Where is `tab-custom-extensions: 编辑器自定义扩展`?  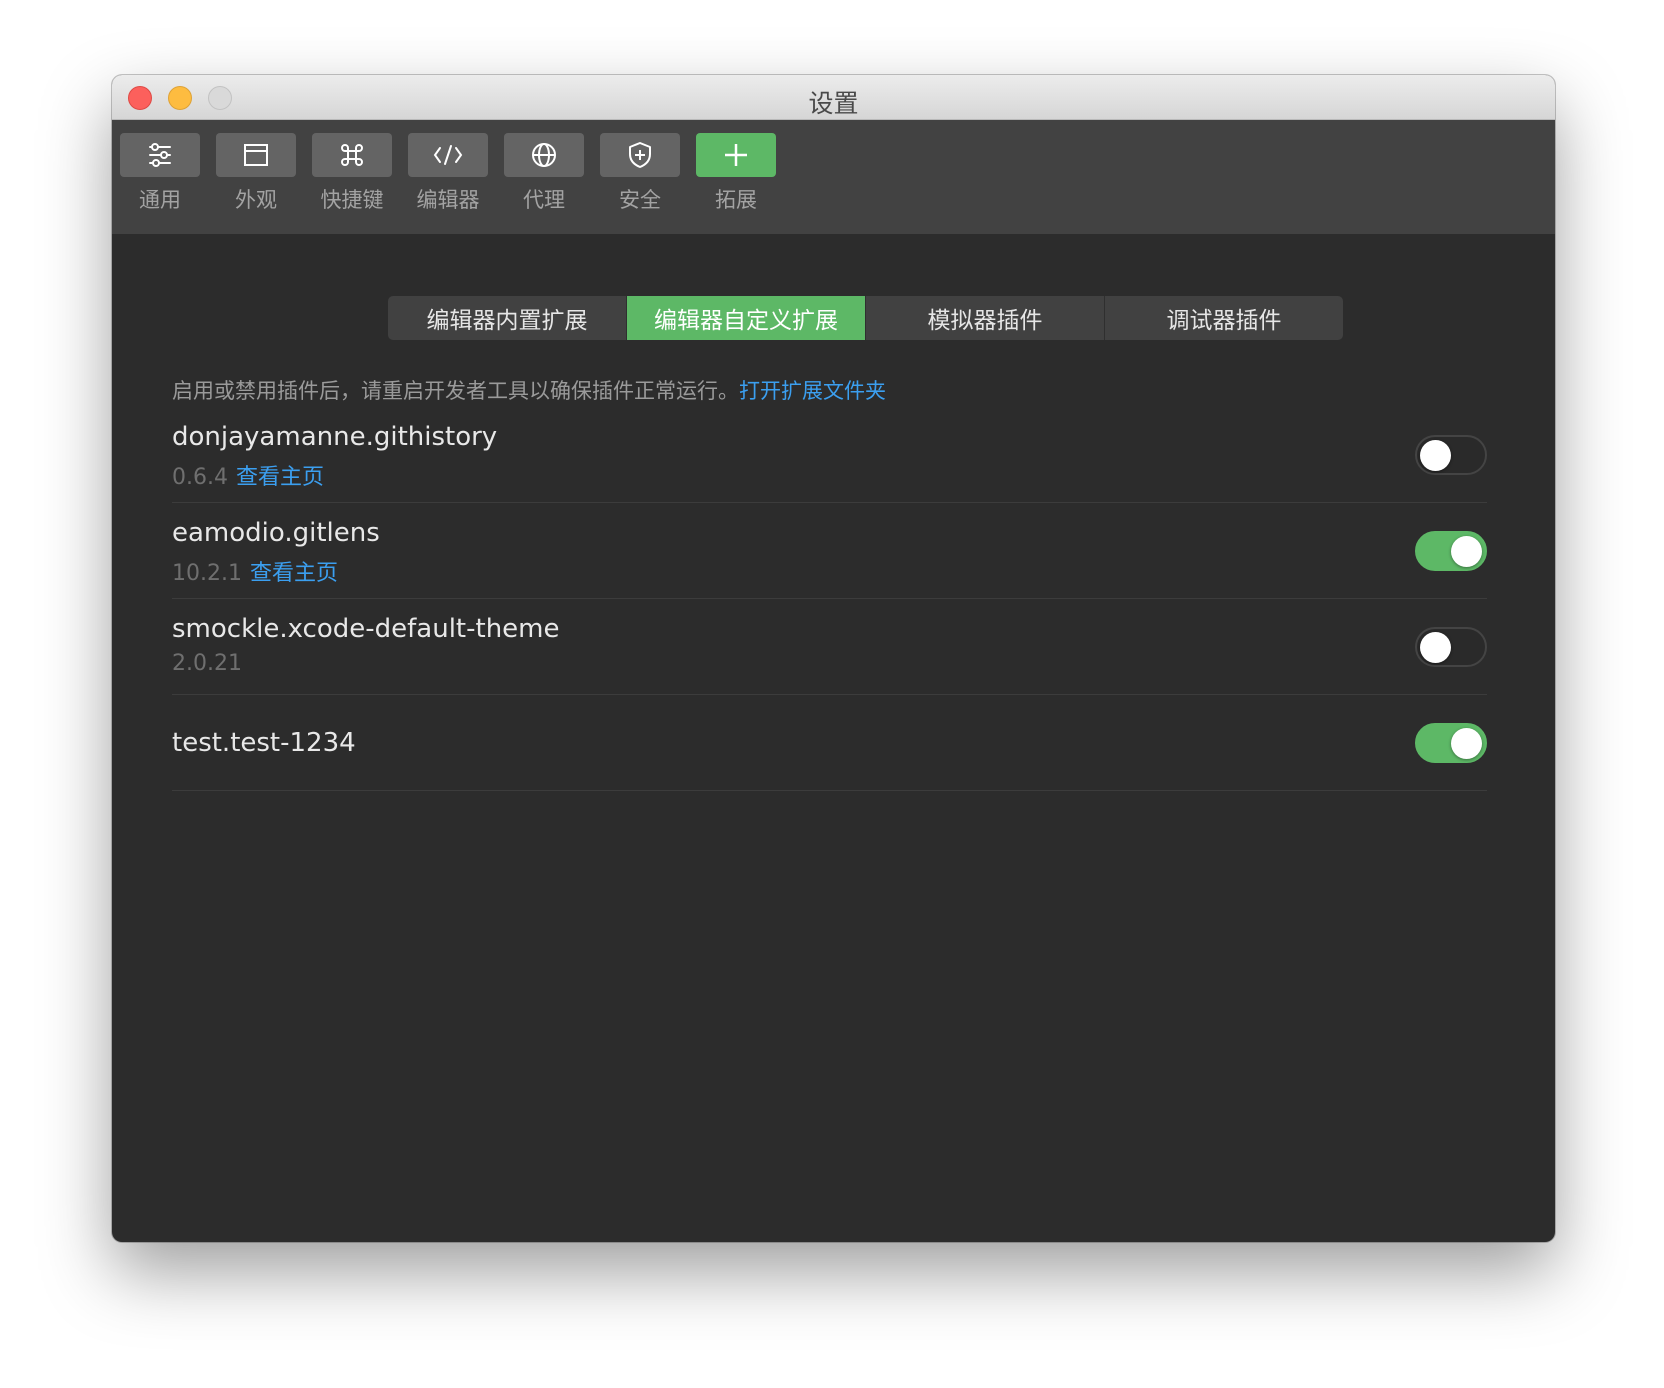
tab-custom-extensions: 编辑器自定义扩展 is located at coordinates (746, 318).